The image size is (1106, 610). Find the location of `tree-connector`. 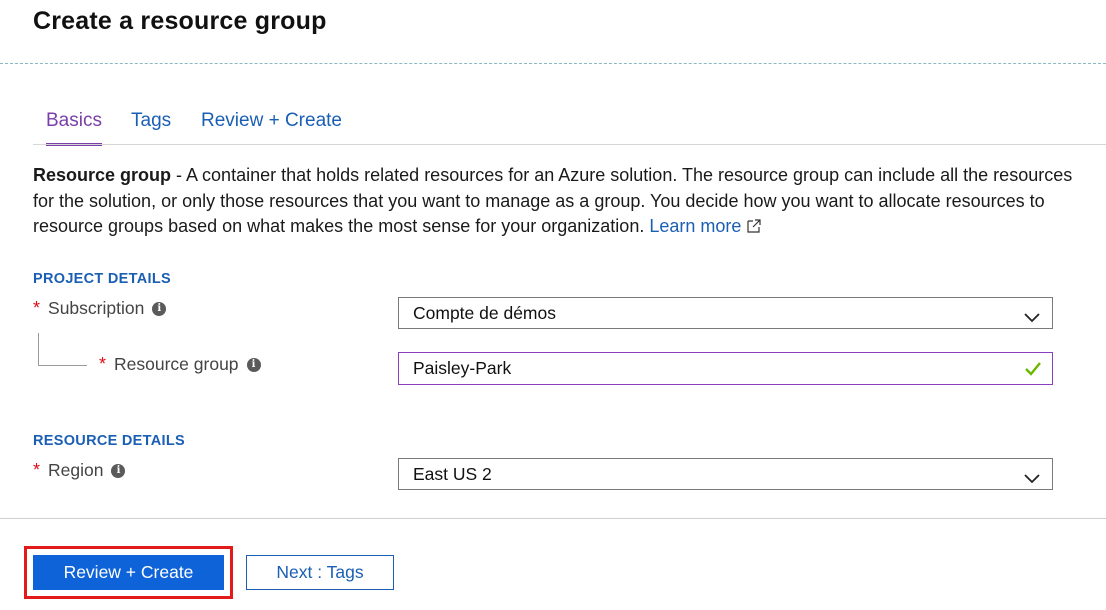

tree-connector is located at coordinates (62, 349).